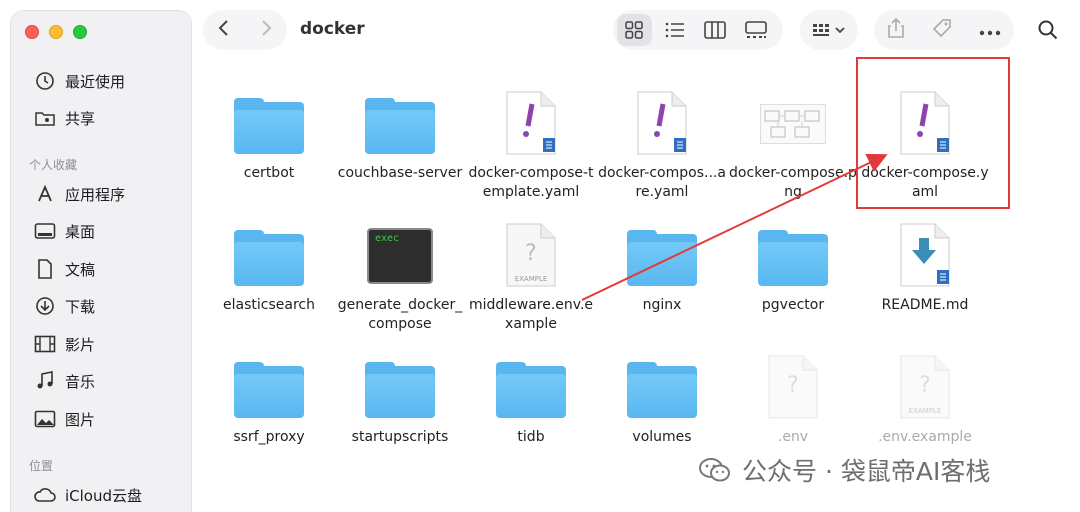 The image size is (1080, 512). I want to click on file-name: generate_docker_compose, so click(400, 314).